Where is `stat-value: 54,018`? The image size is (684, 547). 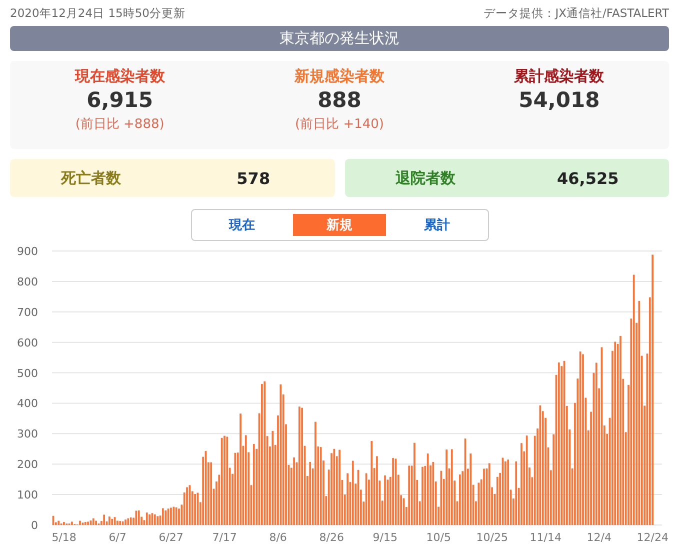
stat-value: 54,018 is located at coordinates (559, 100).